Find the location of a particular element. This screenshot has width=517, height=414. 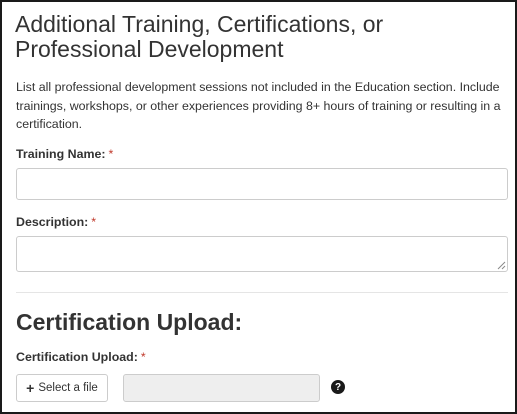

section-title-certification: Certification Upload: is located at coordinates (129, 322).